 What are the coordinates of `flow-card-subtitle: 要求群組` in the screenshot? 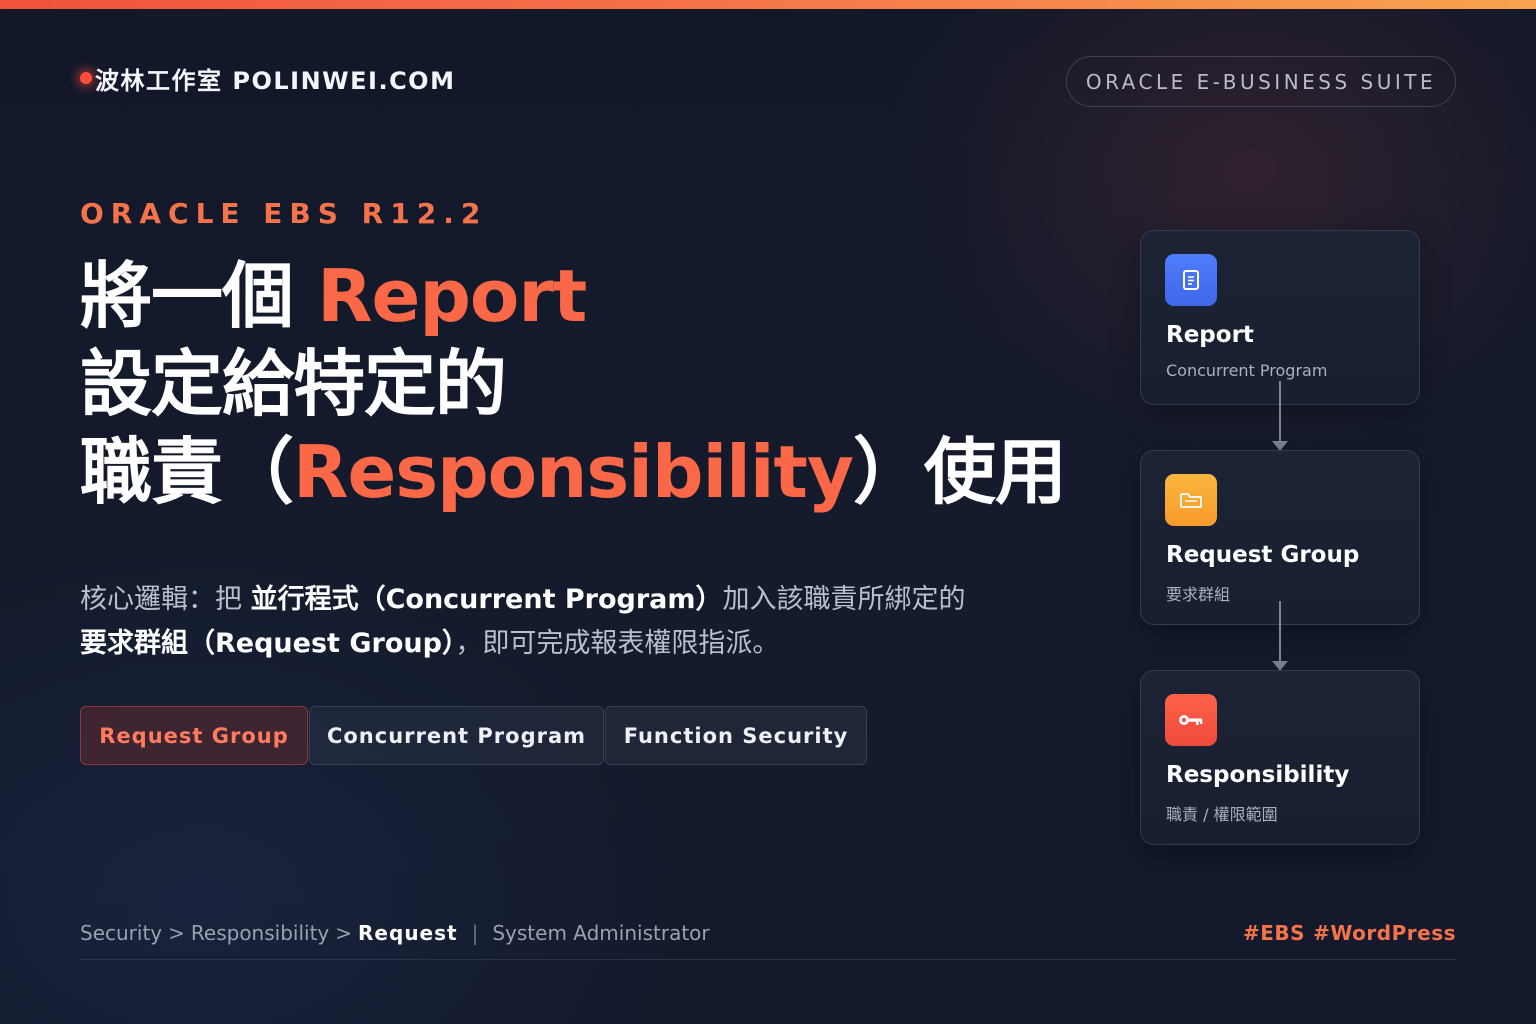 It's located at (1198, 594).